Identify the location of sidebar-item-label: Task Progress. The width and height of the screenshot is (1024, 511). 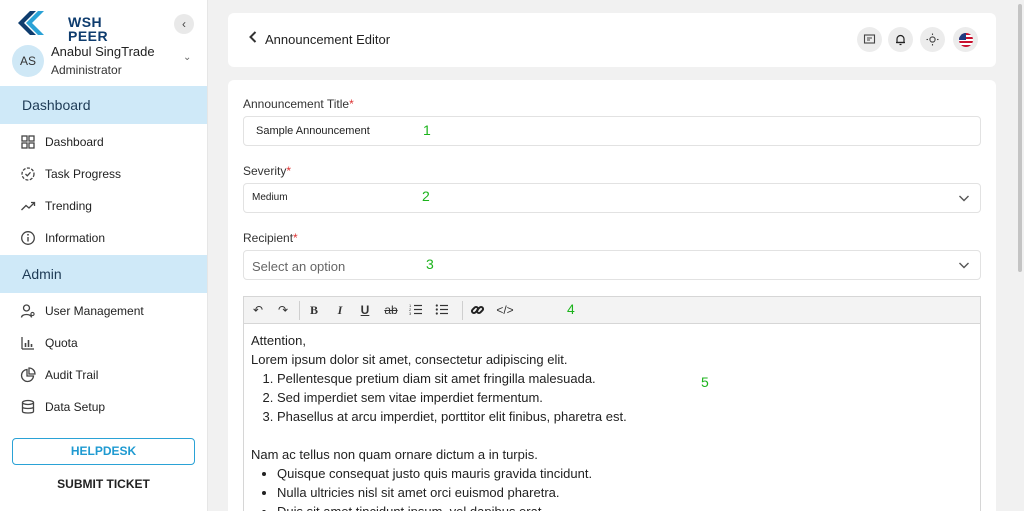
(83, 174).